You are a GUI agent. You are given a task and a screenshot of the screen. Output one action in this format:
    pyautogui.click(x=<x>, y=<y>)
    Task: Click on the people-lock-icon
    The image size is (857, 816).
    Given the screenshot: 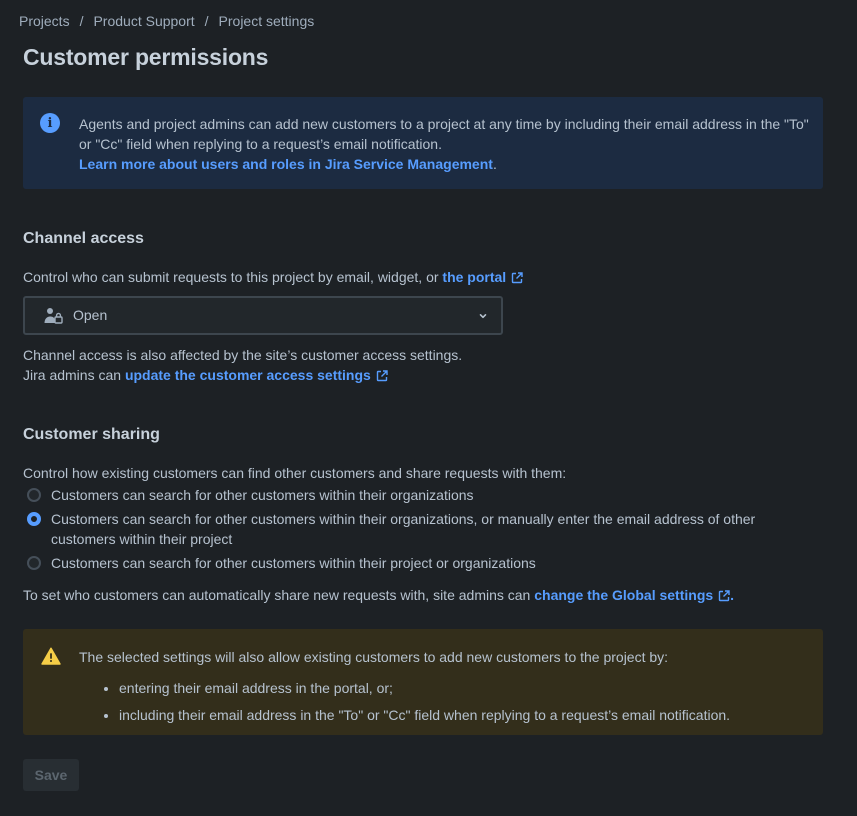 What is the action you would take?
    pyautogui.click(x=53, y=316)
    